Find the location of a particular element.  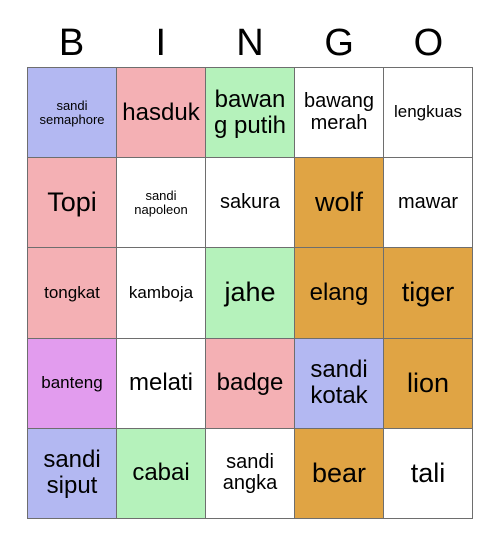

bingo-cell-label: lion is located at coordinates (428, 382).